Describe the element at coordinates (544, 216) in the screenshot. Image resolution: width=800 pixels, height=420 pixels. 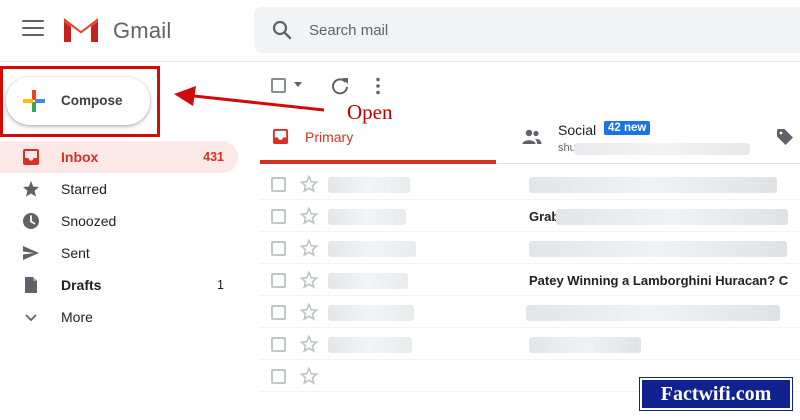
I see `email-subject: Grab` at that location.